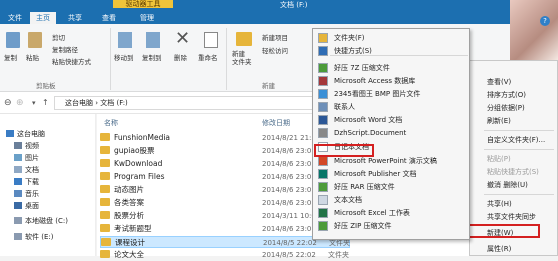 This screenshot has width=558, height=261. Describe the element at coordinates (18, 169) in the screenshot. I see `documents-icon` at that location.